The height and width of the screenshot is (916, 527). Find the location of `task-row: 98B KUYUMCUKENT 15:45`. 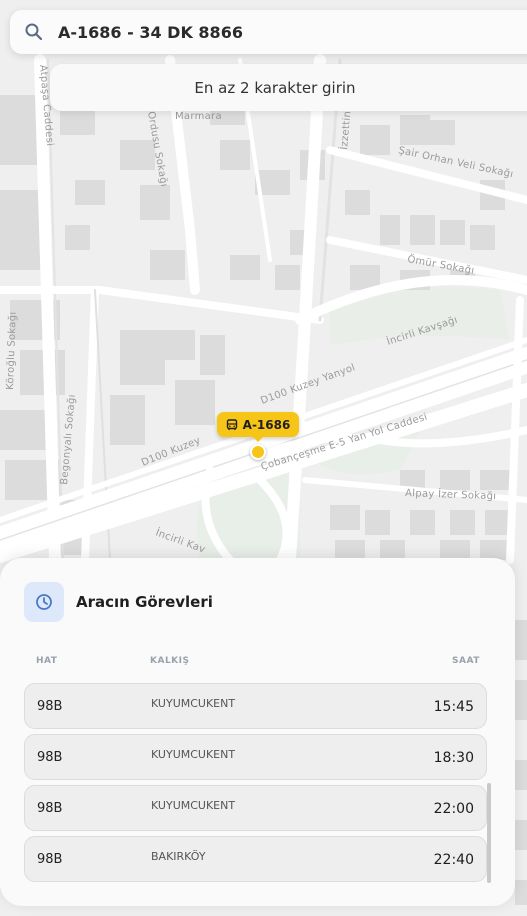

task-row: 98B KUYUMCUKENT 15:45 is located at coordinates (255, 706).